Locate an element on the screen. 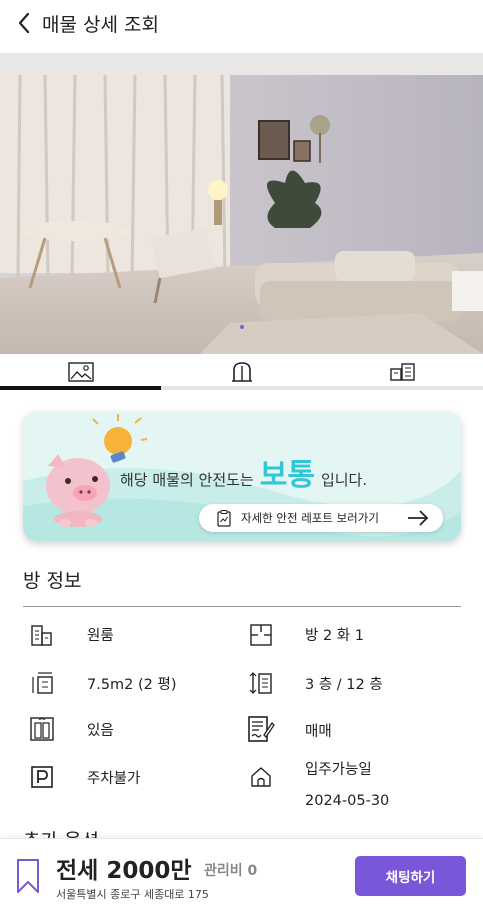 This screenshot has height=912, width=483. info-value: 원룸 is located at coordinates (100, 636).